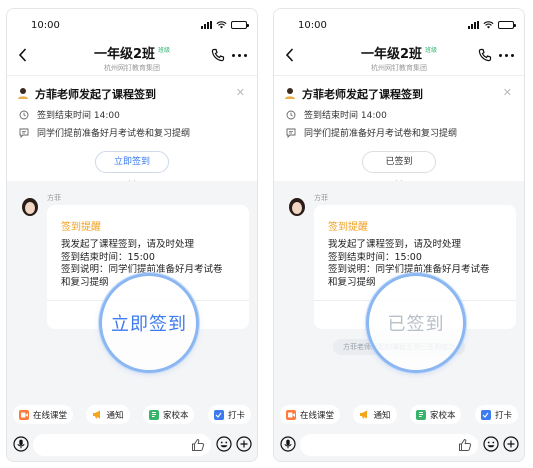 The image size is (533, 468). Describe the element at coordinates (399, 162) in the screenshot. I see `checked-in-button: 已签到` at that location.